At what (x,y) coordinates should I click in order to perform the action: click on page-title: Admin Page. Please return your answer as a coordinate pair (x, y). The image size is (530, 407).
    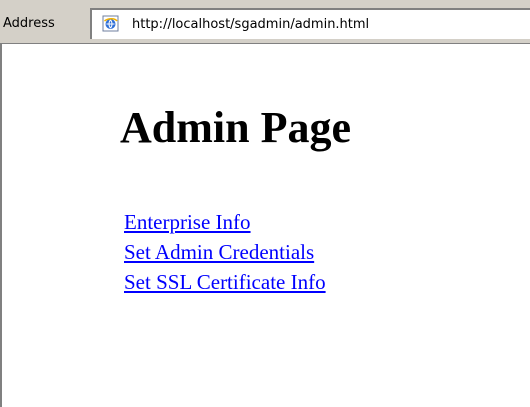
    Looking at the image, I should click on (235, 127).